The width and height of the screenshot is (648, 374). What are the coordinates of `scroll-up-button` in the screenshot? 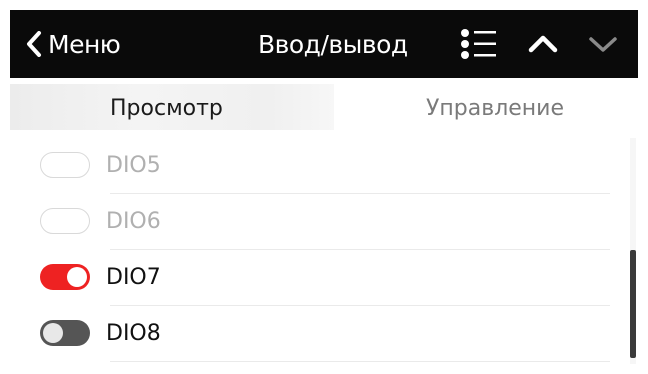 It's located at (543, 44).